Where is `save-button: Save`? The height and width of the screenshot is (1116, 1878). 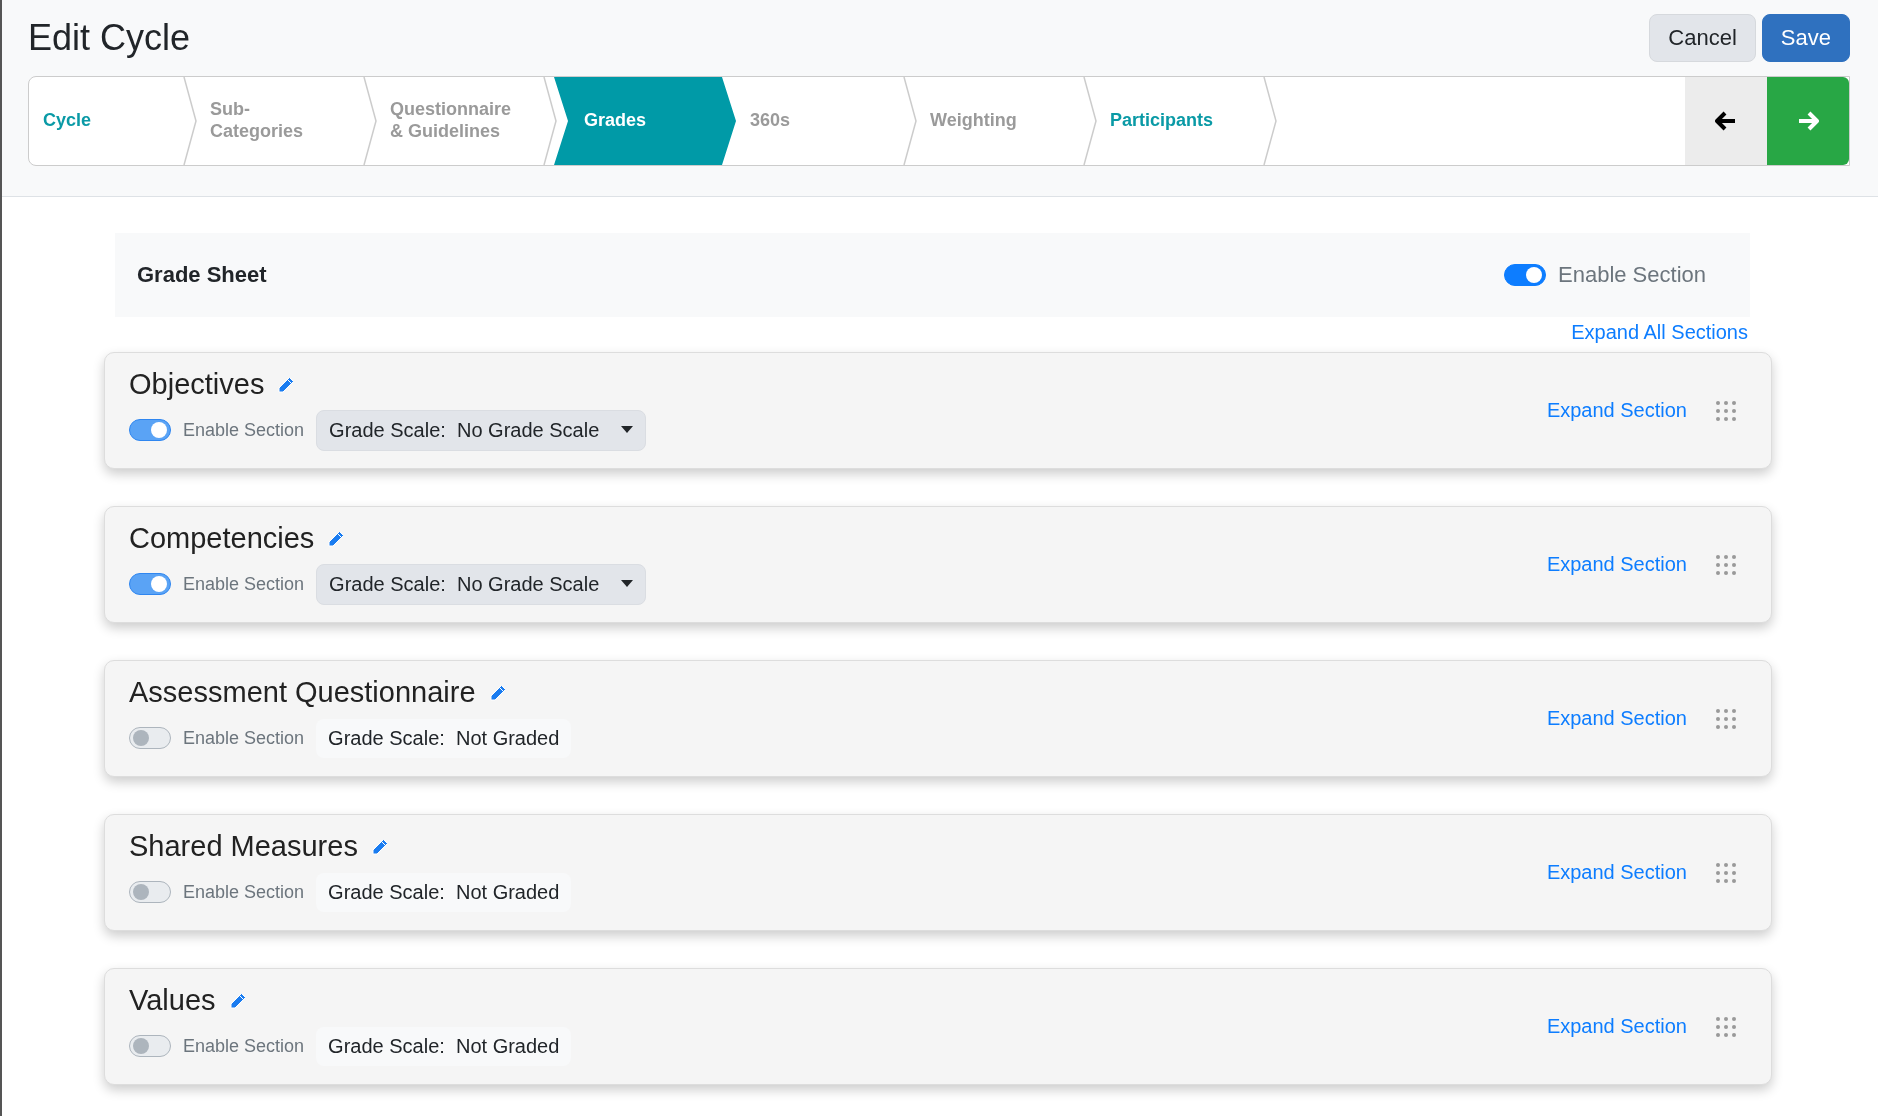 save-button: Save is located at coordinates (1805, 38).